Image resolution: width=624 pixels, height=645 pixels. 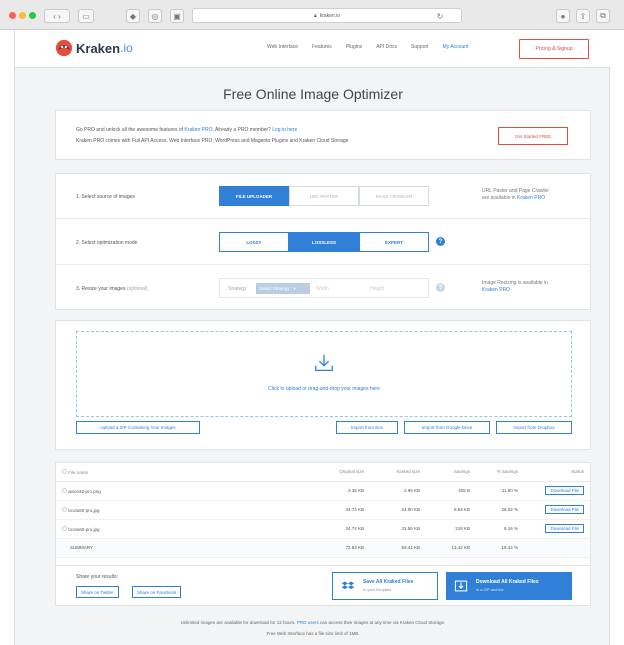 I want to click on download-zip-title: Download All Kraked Files, so click(x=507, y=582).